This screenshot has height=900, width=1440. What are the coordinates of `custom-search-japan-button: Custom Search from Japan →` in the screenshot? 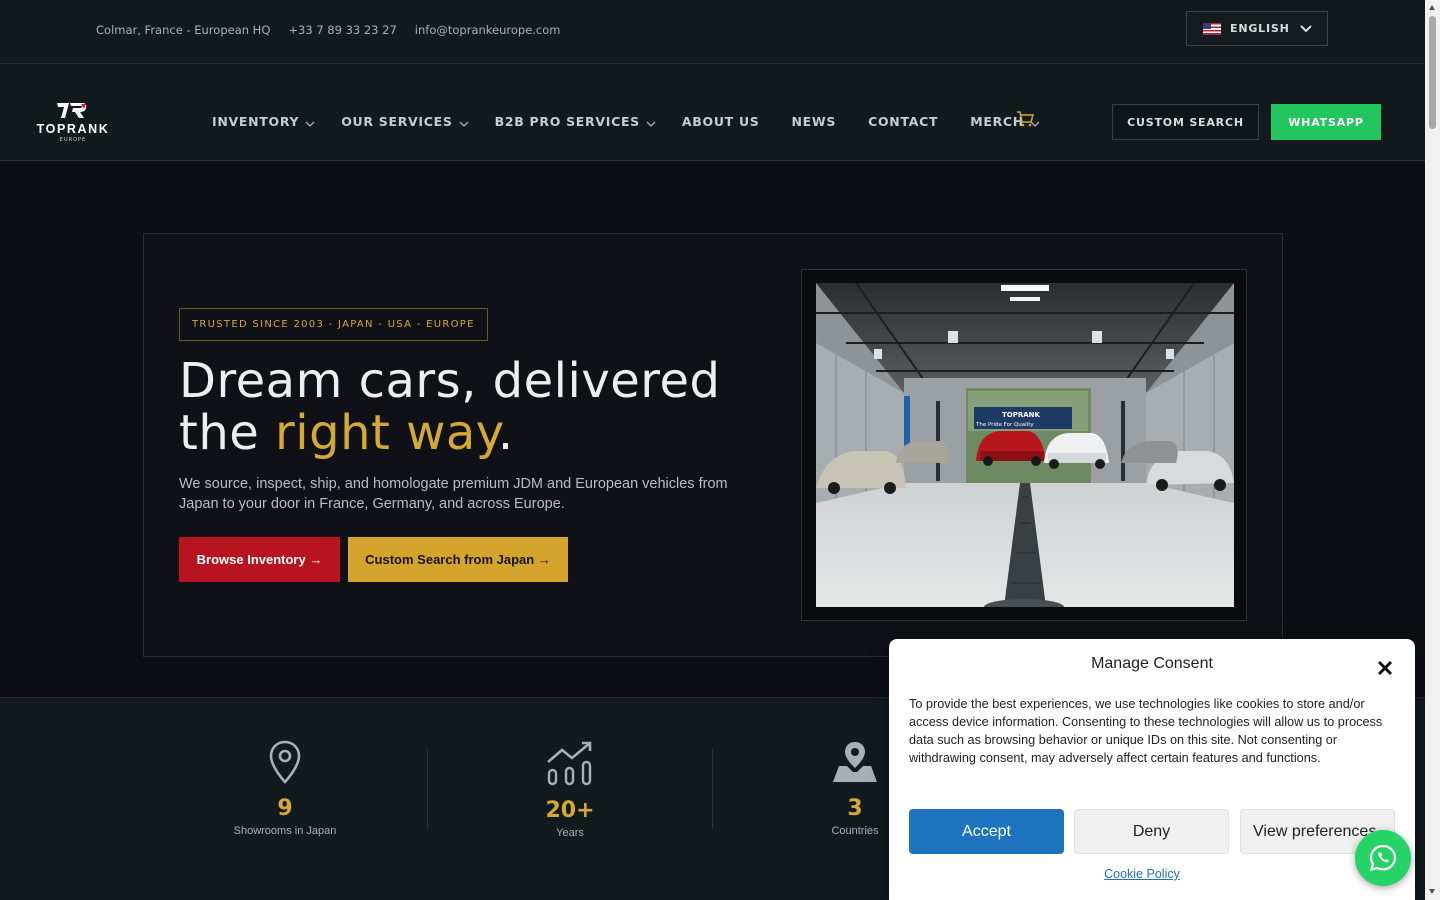 It's located at (458, 559).